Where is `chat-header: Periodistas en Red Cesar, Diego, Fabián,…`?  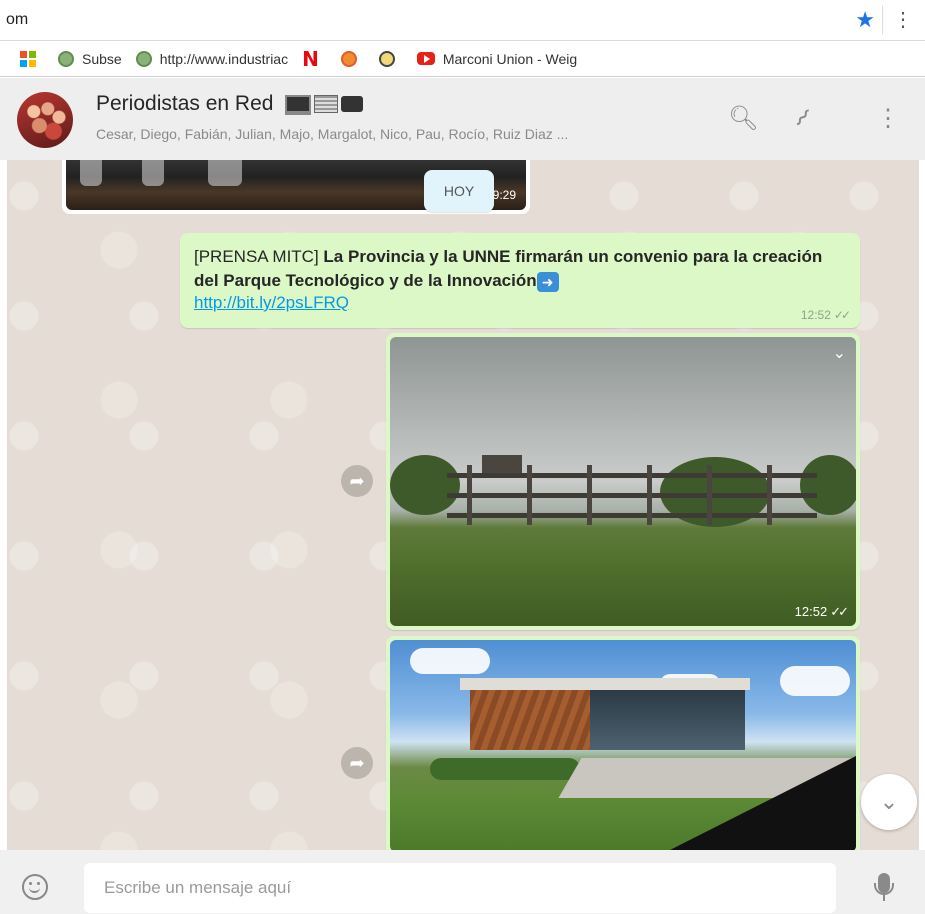 chat-header: Periodistas en Red Cesar, Diego, Fabián,… is located at coordinates (462, 119).